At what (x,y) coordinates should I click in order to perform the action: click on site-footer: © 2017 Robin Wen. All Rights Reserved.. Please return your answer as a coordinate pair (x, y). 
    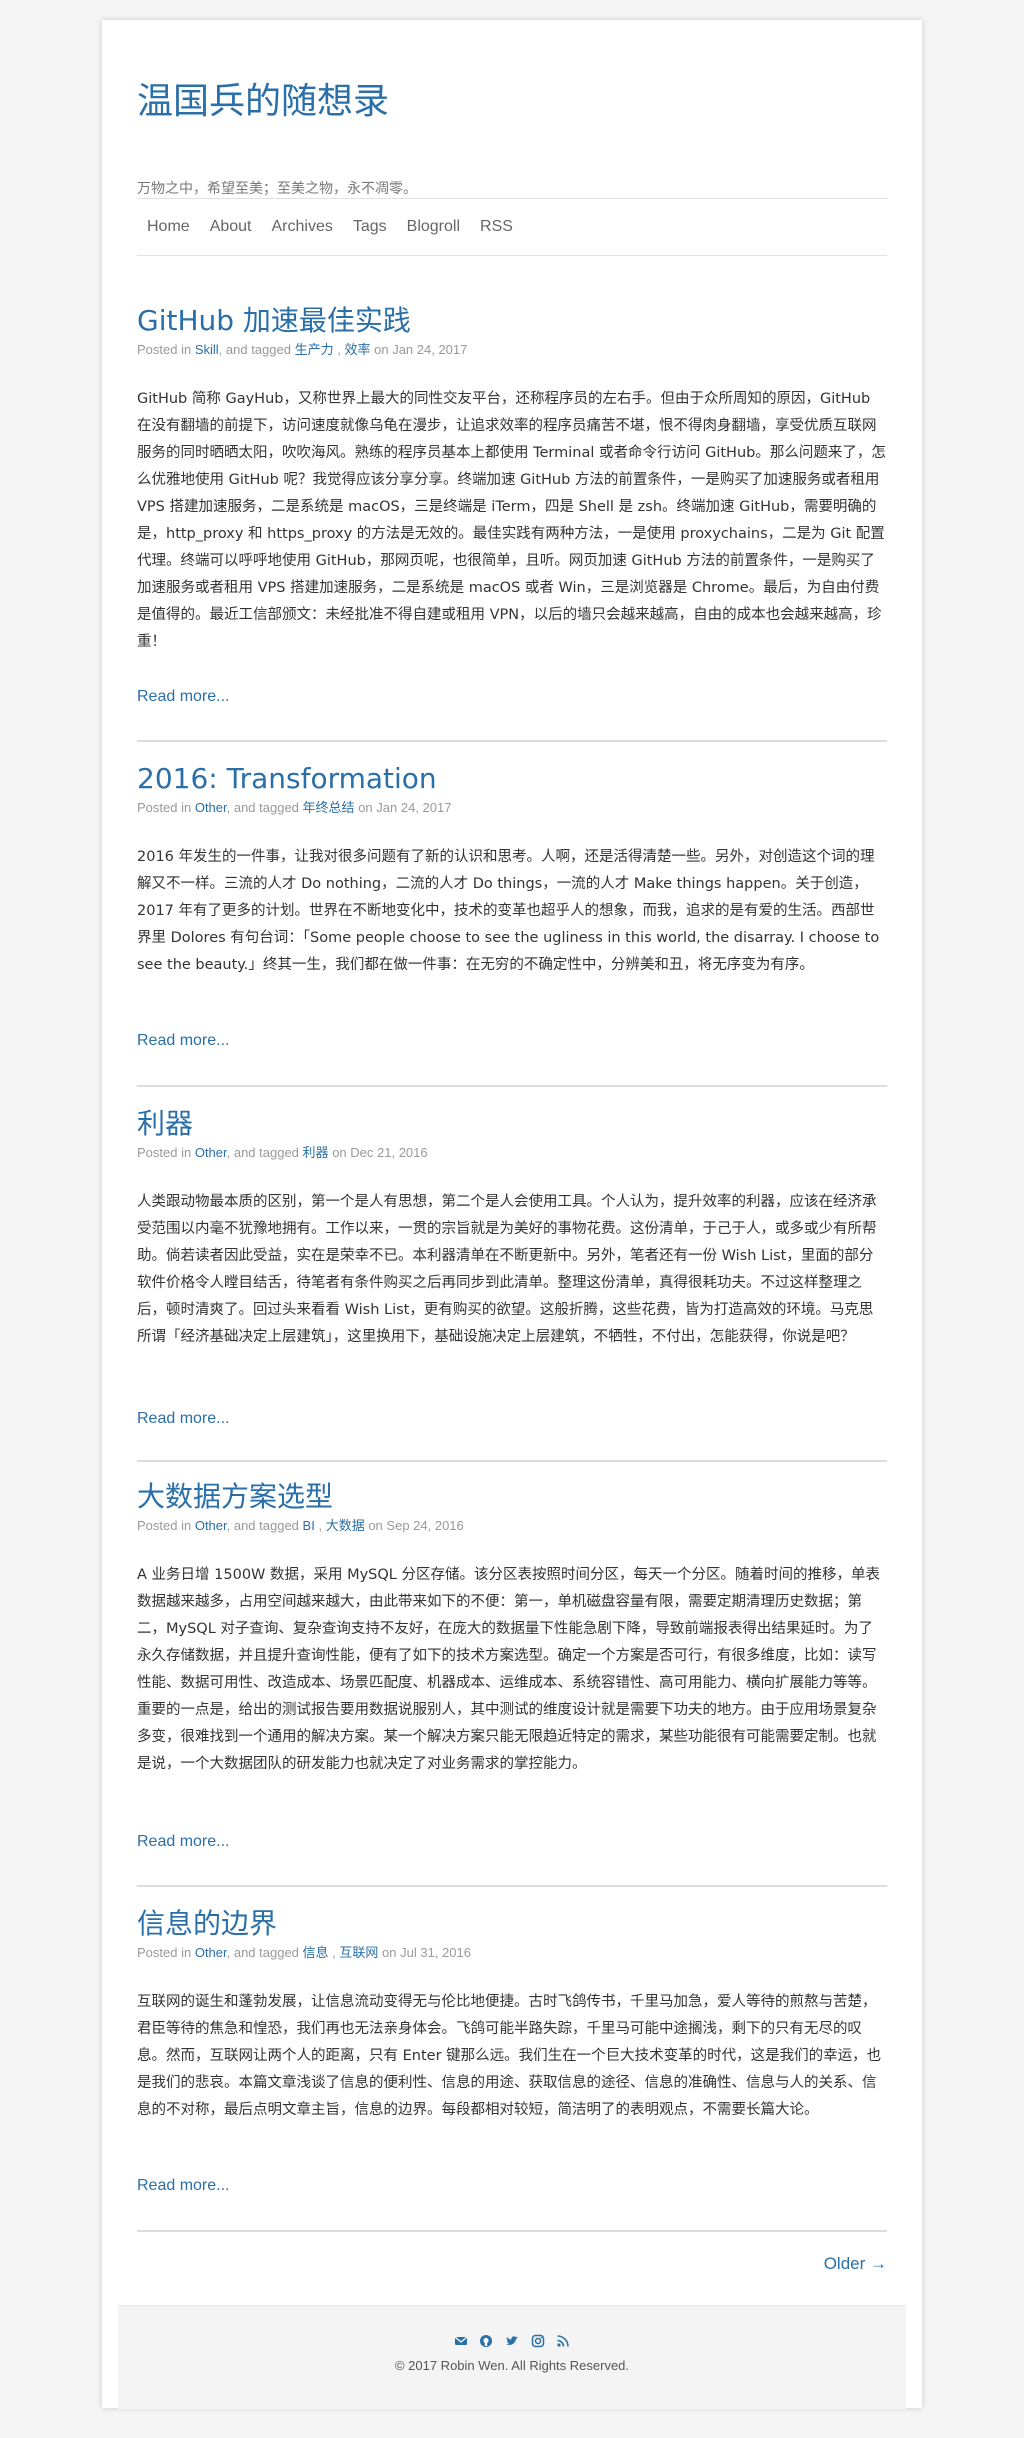
    Looking at the image, I should click on (512, 2357).